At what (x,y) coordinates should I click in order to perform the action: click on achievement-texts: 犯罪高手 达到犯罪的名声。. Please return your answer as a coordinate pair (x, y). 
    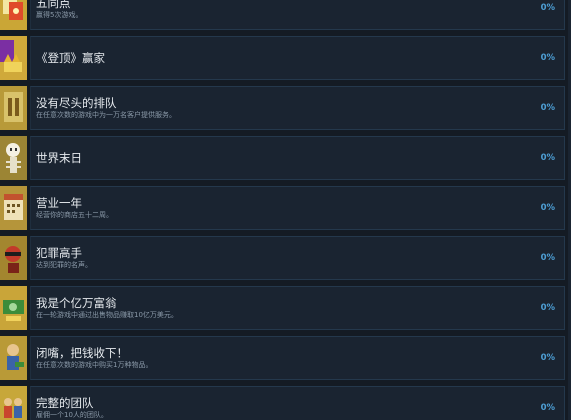
    Looking at the image, I should click on (297, 258).